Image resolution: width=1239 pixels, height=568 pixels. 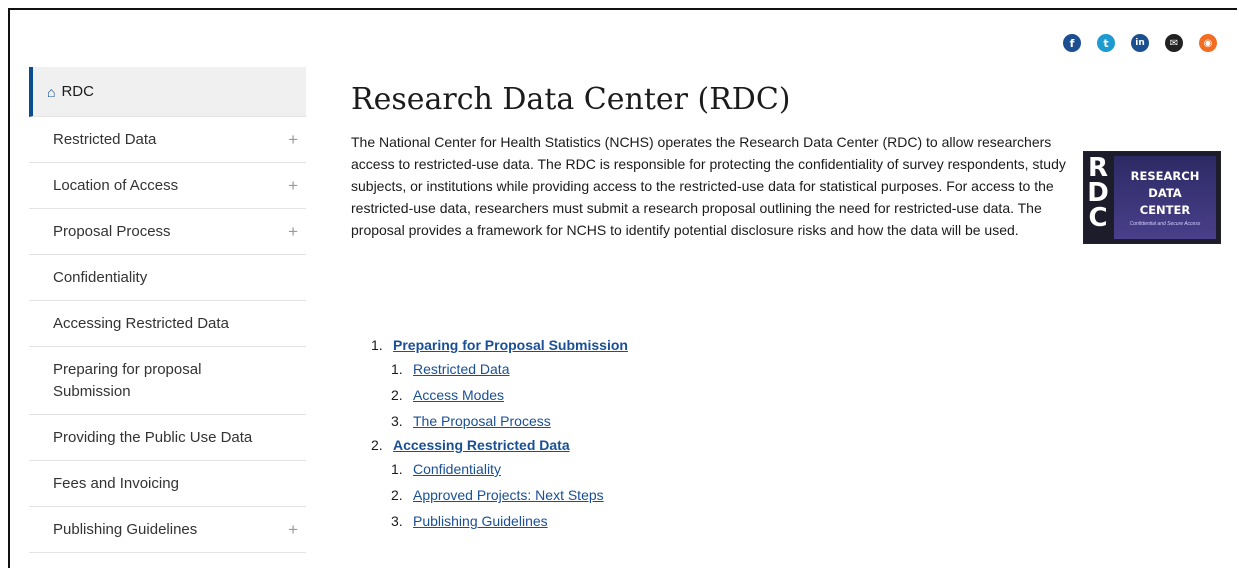 I want to click on logo-line: RESEARCH, so click(x=1165, y=176).